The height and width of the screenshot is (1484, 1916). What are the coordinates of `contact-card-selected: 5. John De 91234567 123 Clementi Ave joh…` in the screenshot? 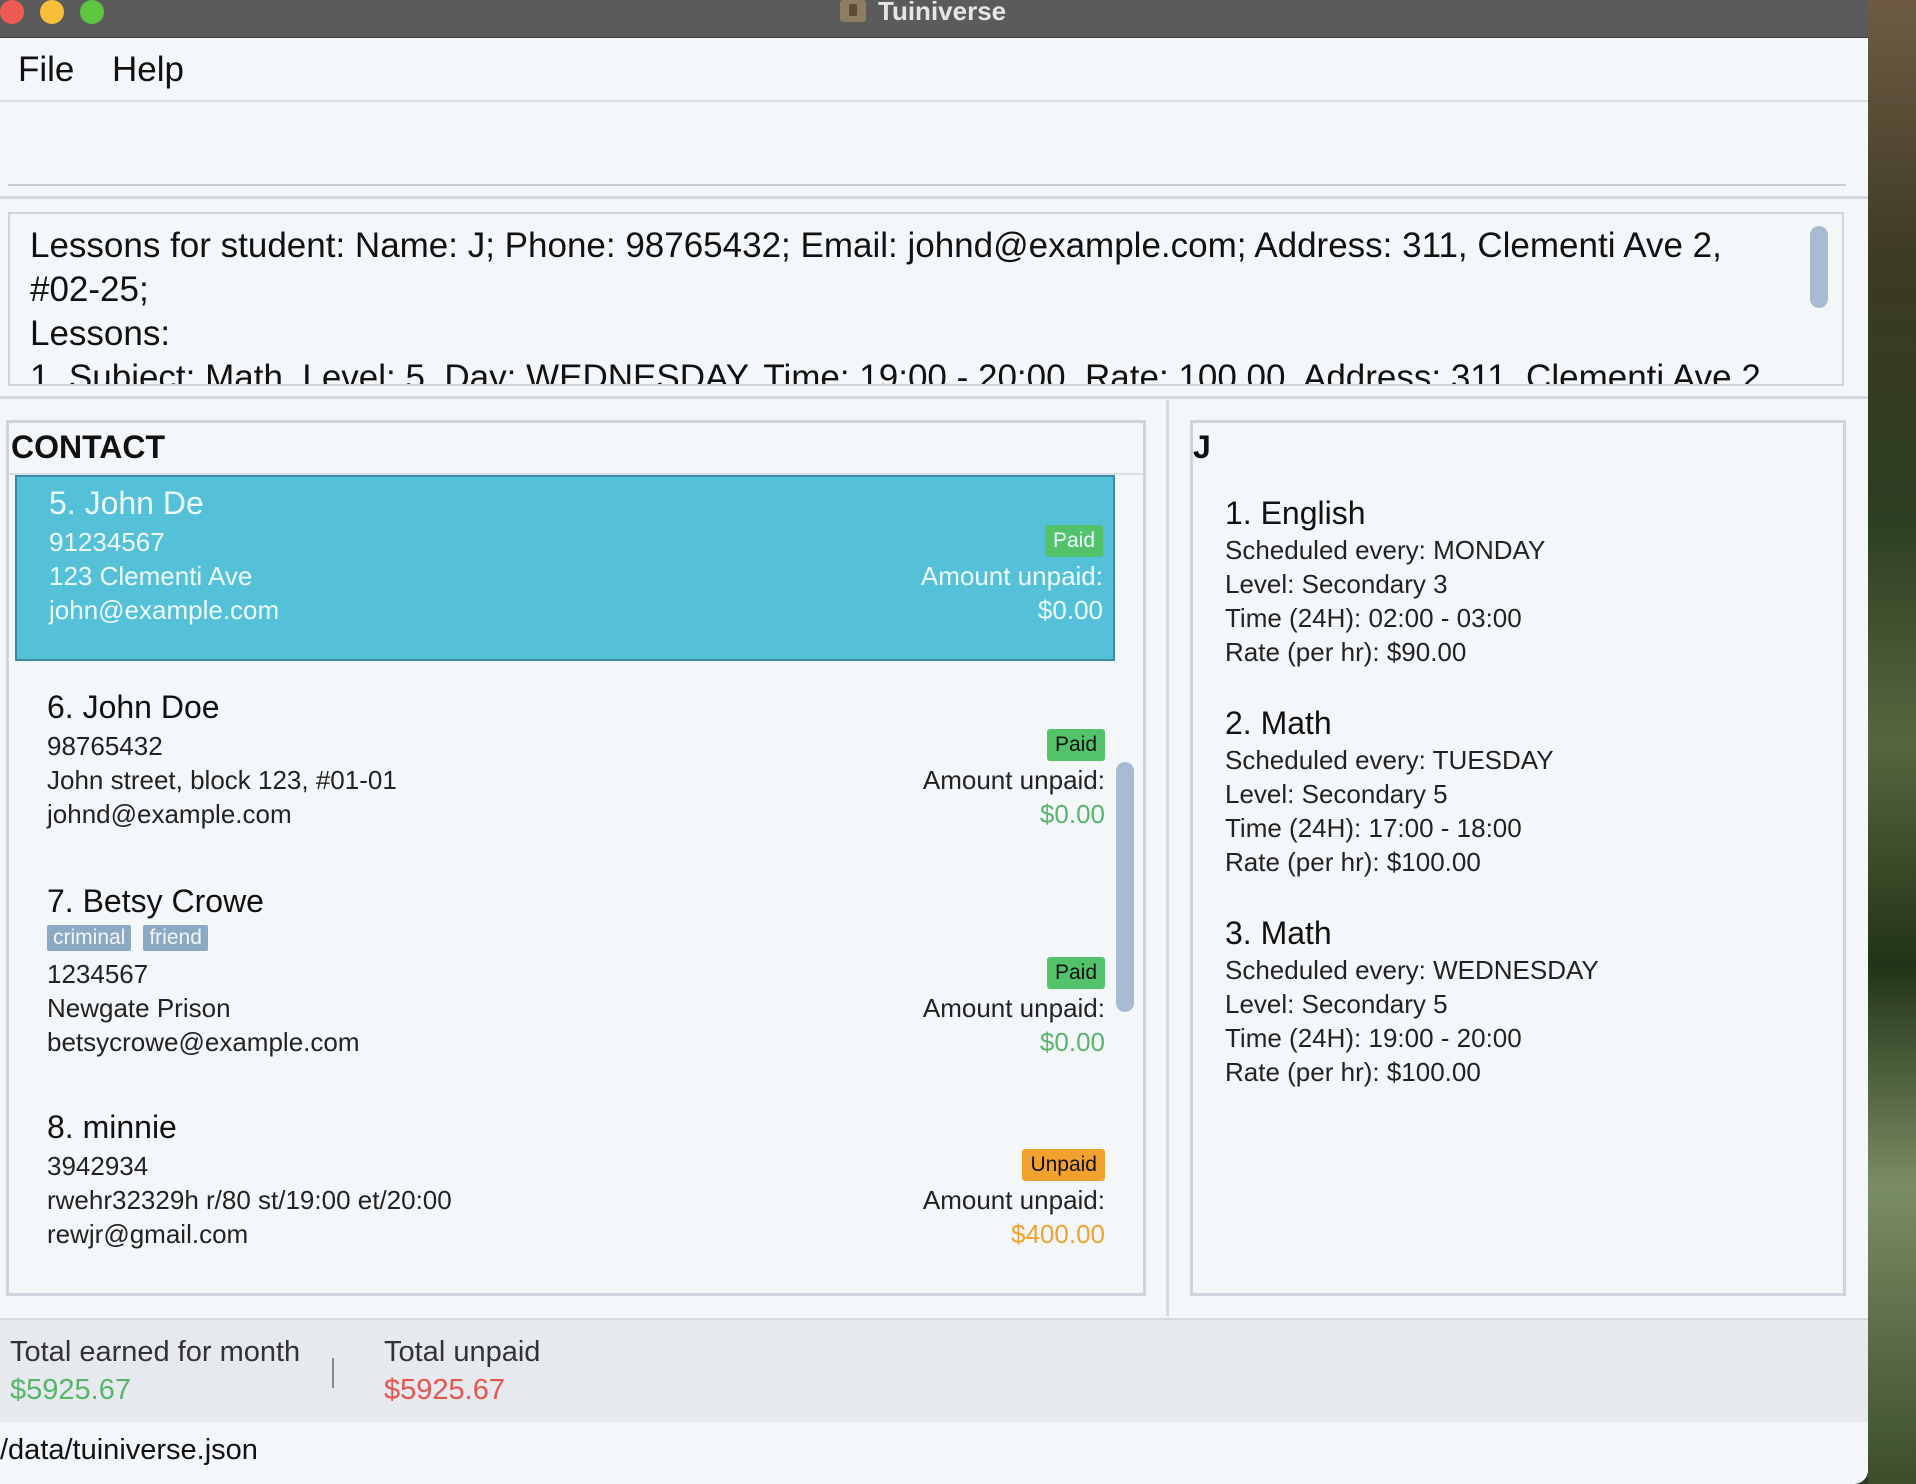 It's located at (565, 568).